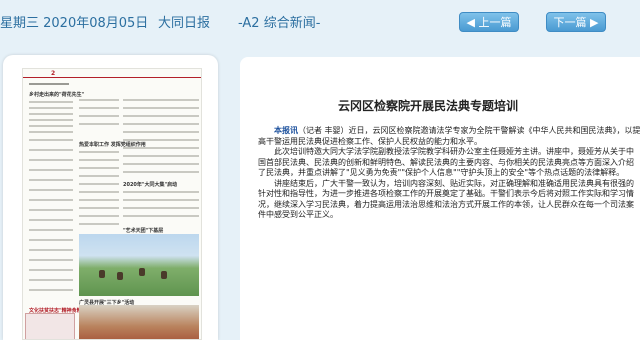 This screenshot has width=640, height=340. I want to click on thumbnail-headline-4: "艺术天团"下基层, so click(143, 230).